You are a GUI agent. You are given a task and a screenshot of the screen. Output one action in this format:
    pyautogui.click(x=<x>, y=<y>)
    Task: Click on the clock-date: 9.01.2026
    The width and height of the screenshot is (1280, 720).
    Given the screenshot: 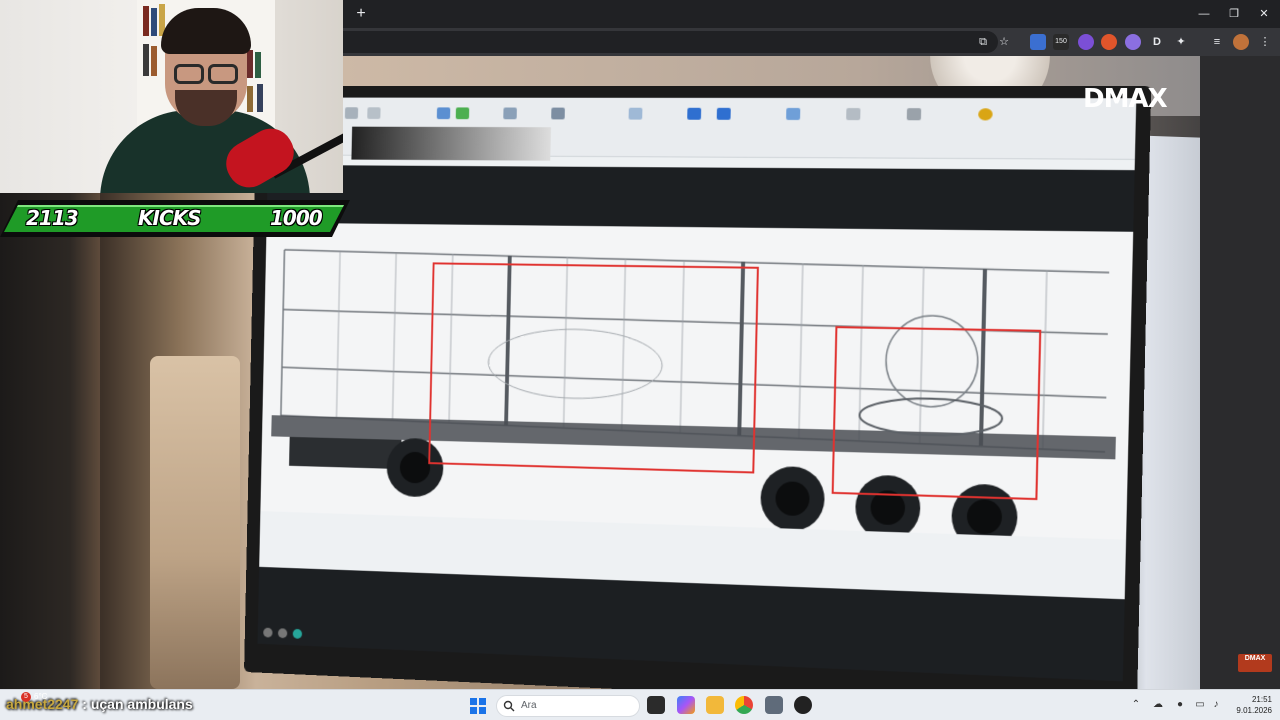 What is the action you would take?
    pyautogui.click(x=1254, y=710)
    